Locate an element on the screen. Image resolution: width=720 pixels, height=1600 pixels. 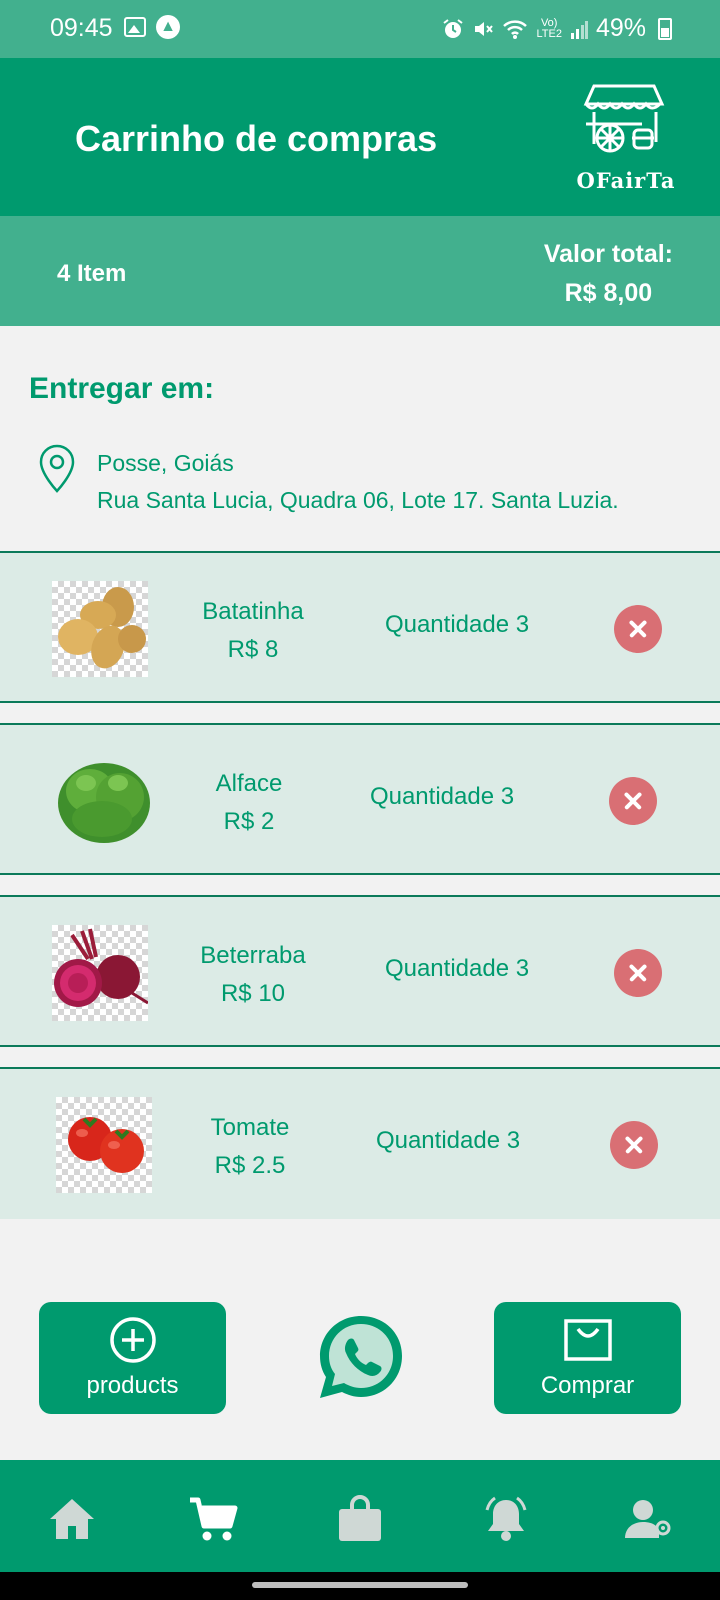
alarm-icon is located at coordinates (453, 28).